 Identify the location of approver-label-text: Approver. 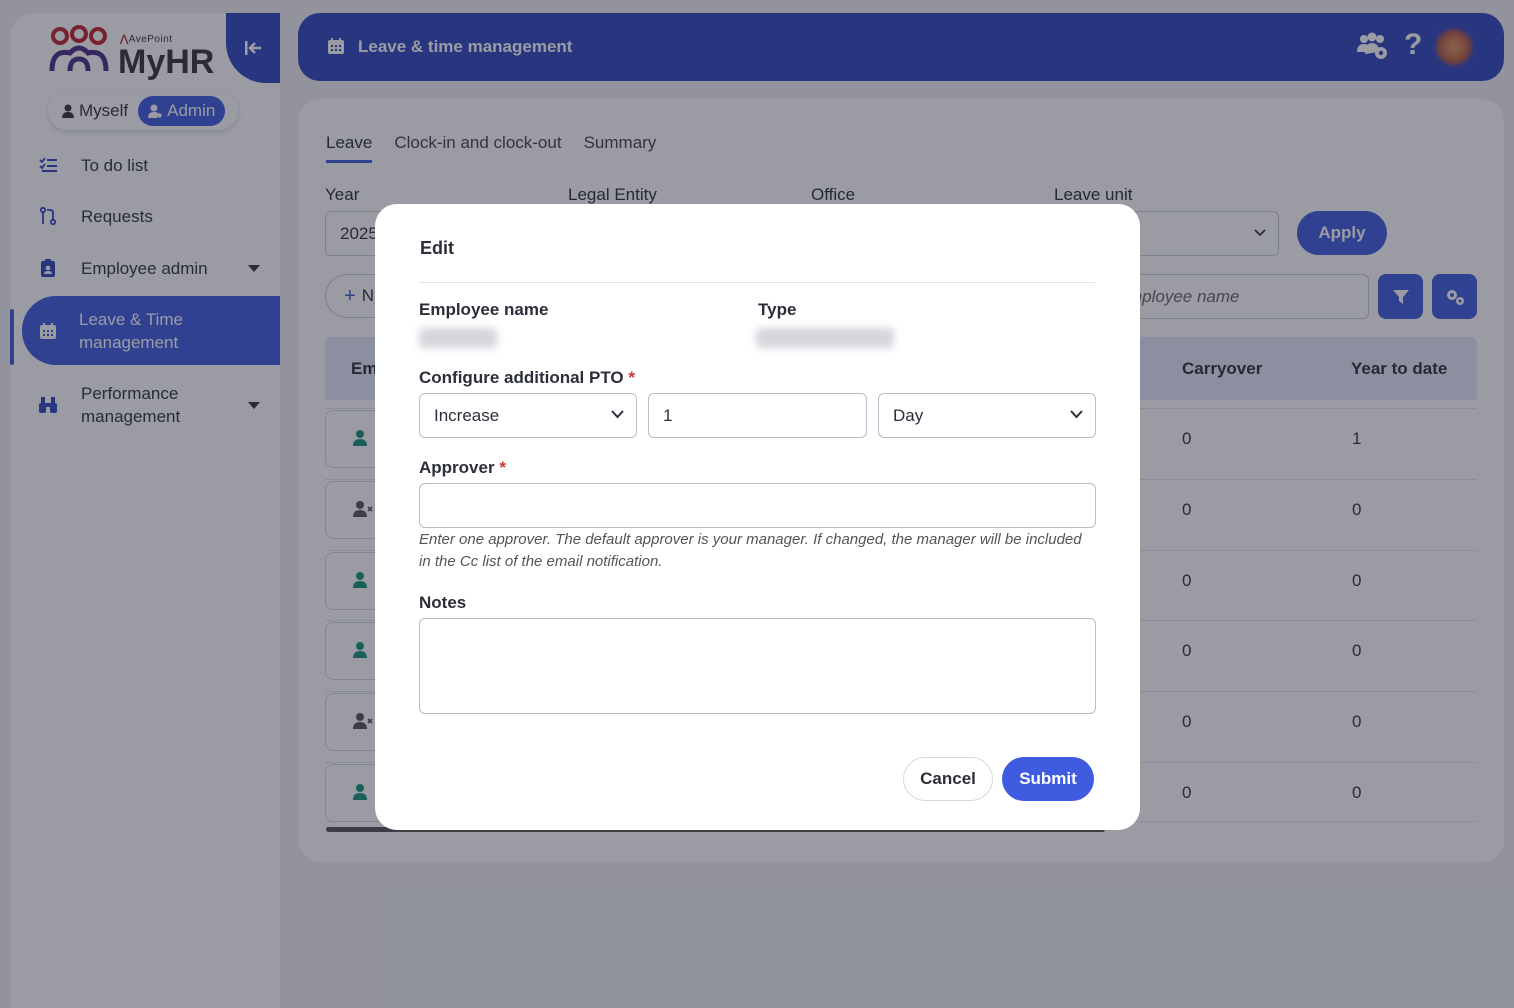
(457, 467).